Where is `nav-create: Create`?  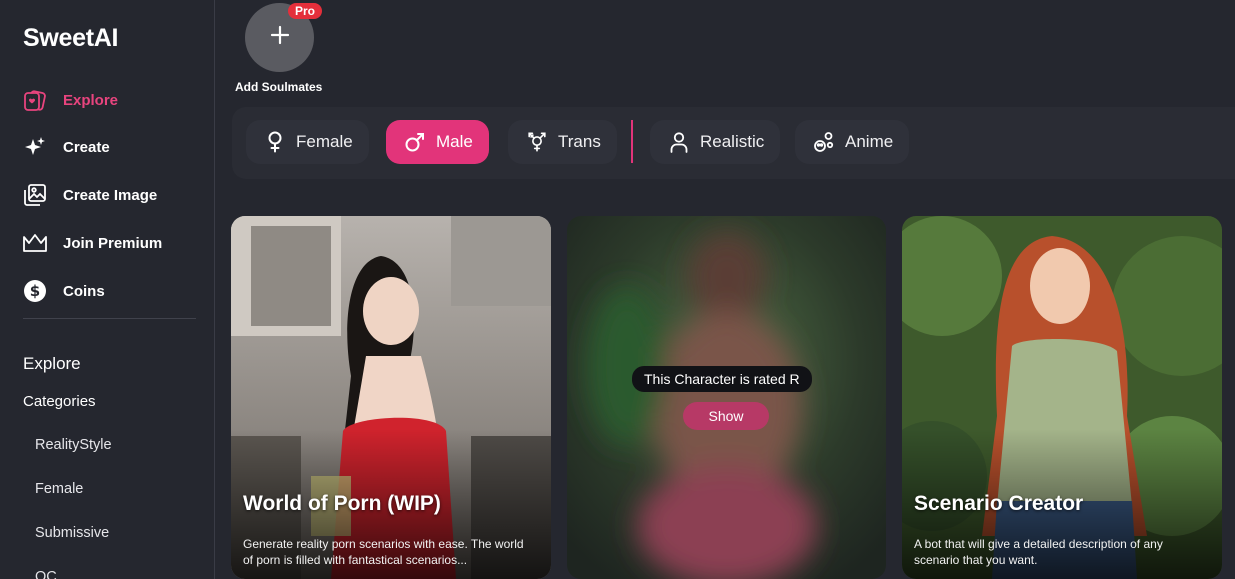 nav-create: Create is located at coordinates (66, 147).